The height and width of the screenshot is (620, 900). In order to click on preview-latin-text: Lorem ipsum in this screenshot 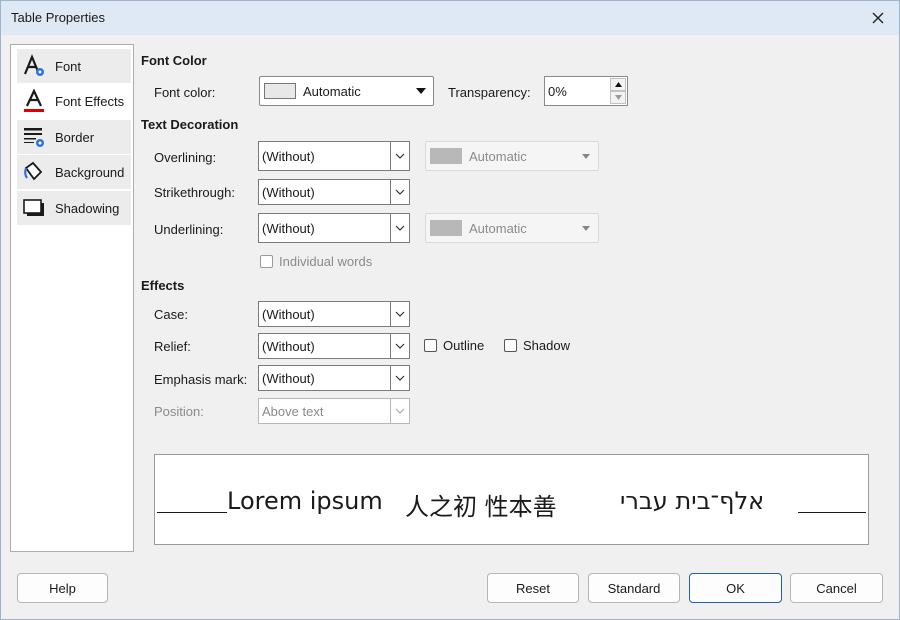, I will do `click(305, 501)`.